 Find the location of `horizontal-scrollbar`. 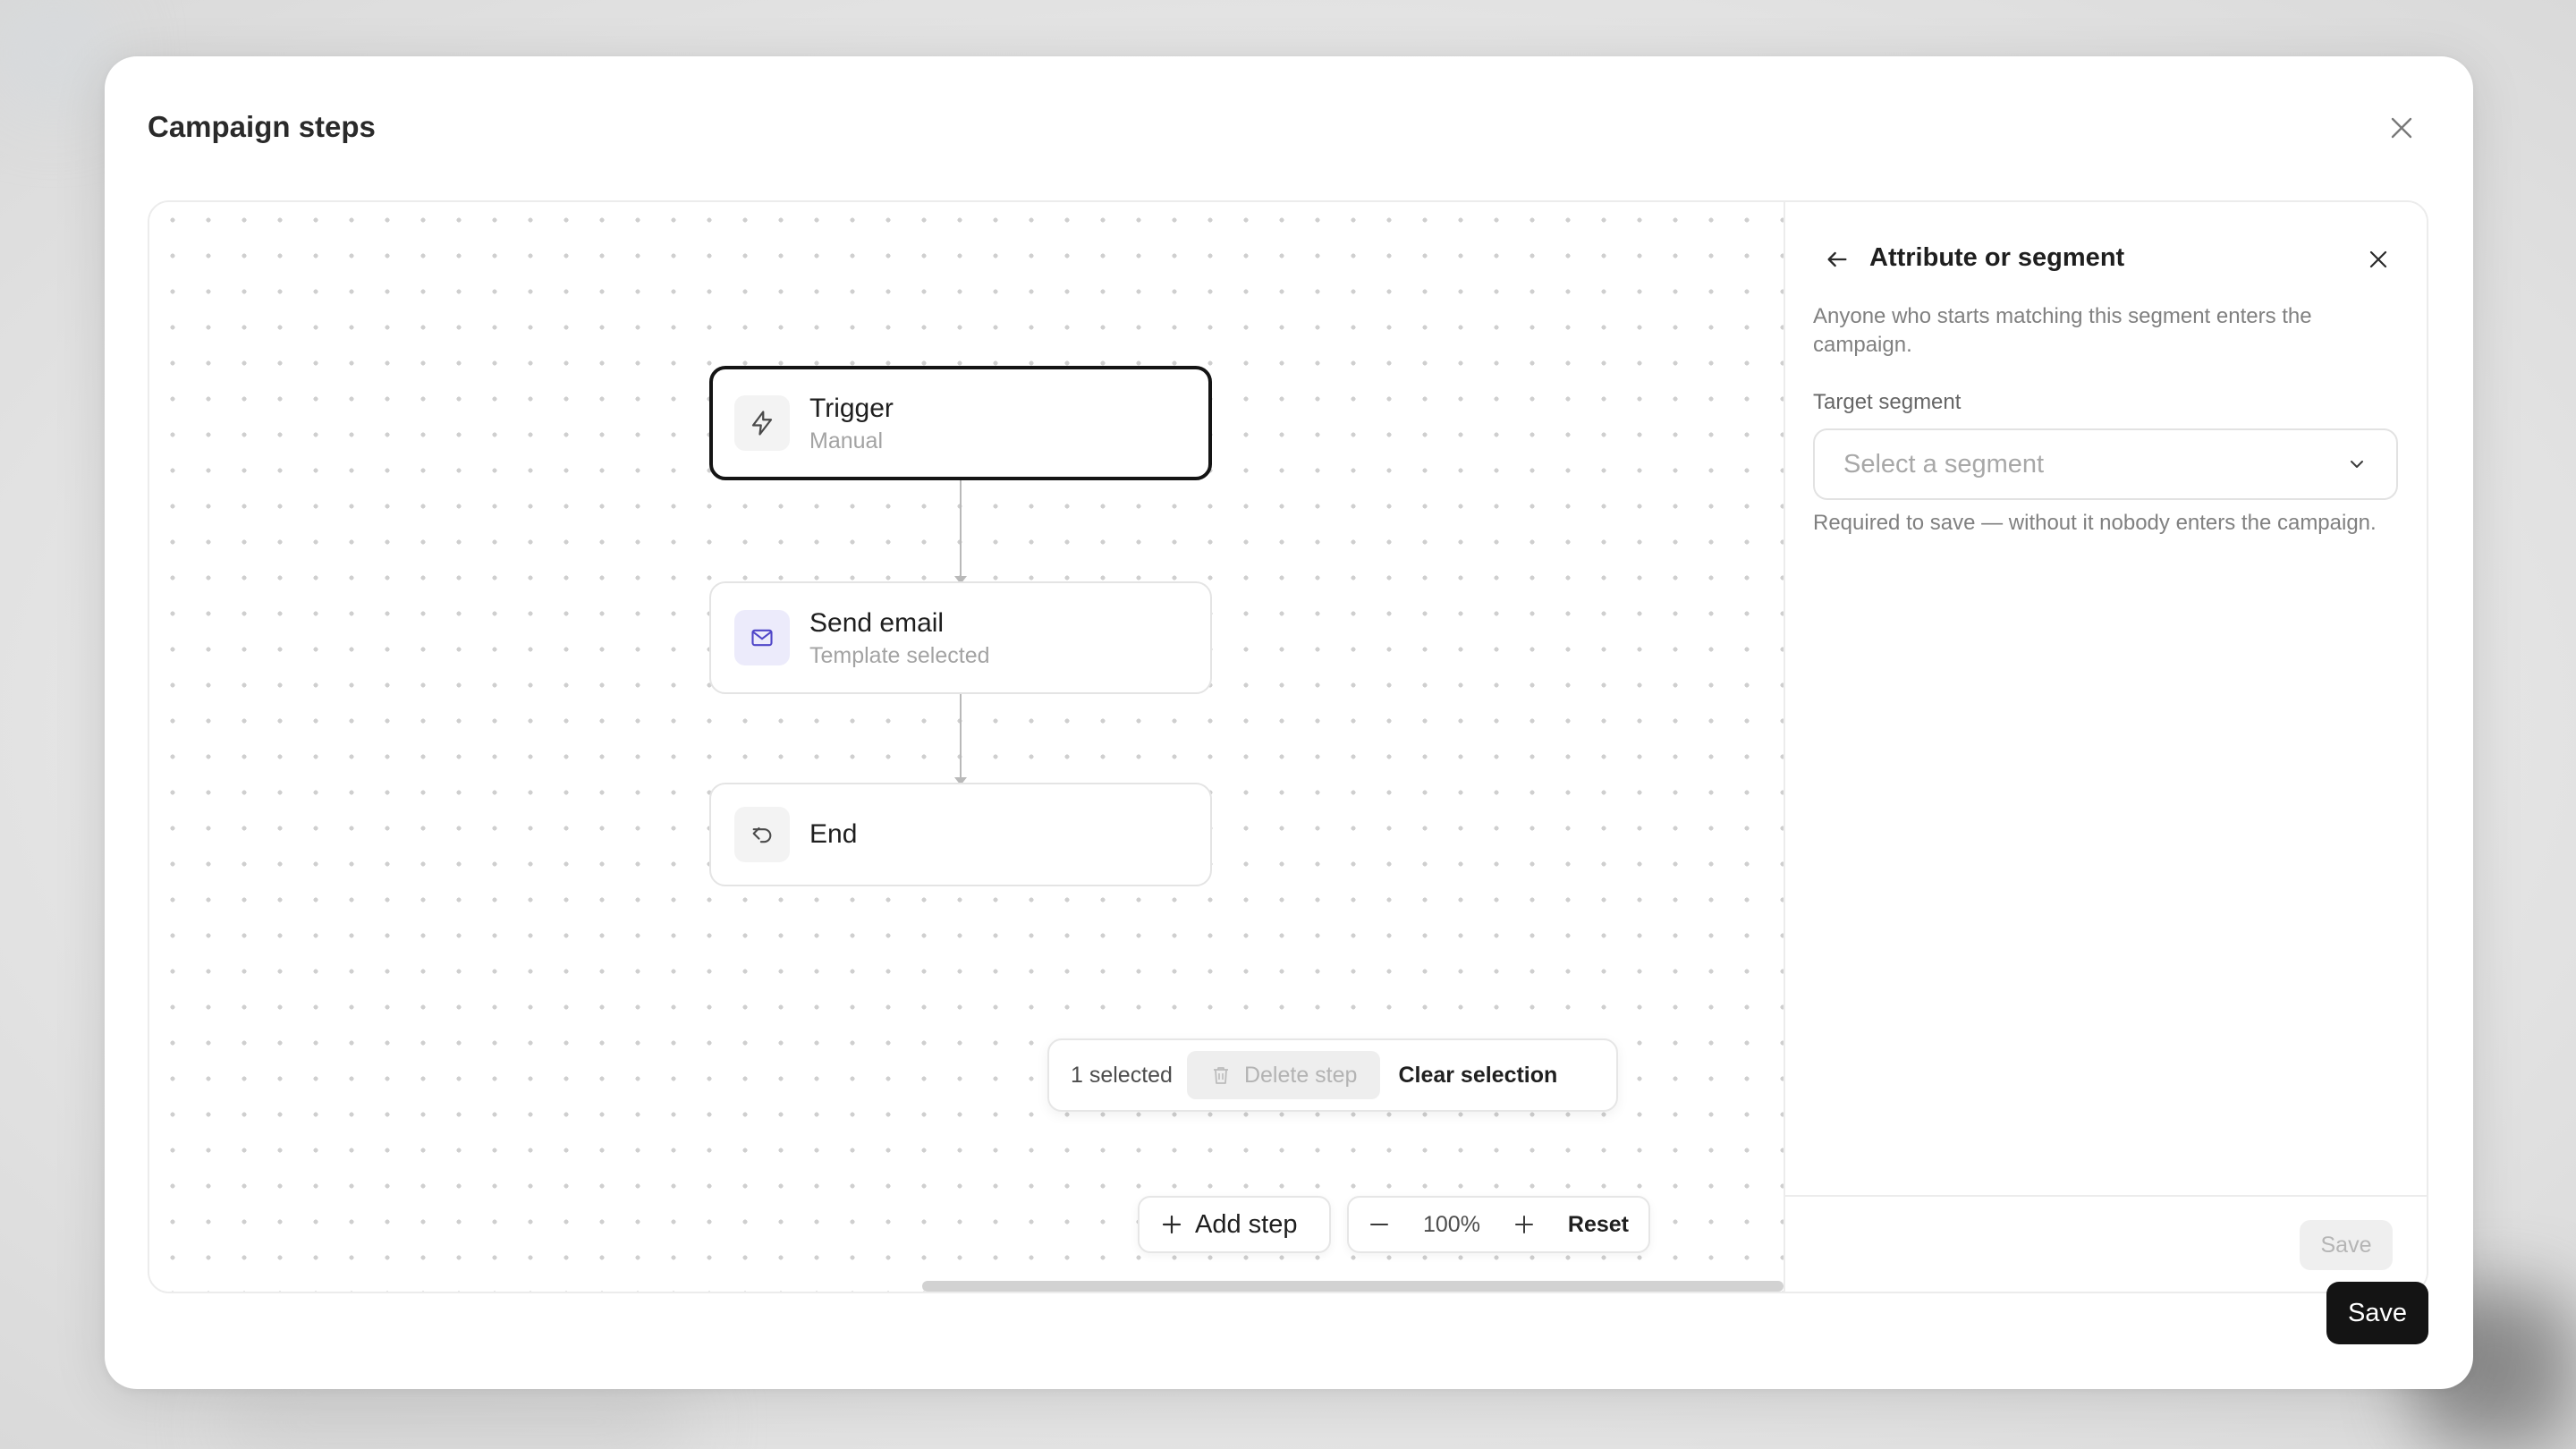

horizontal-scrollbar is located at coordinates (1353, 1286).